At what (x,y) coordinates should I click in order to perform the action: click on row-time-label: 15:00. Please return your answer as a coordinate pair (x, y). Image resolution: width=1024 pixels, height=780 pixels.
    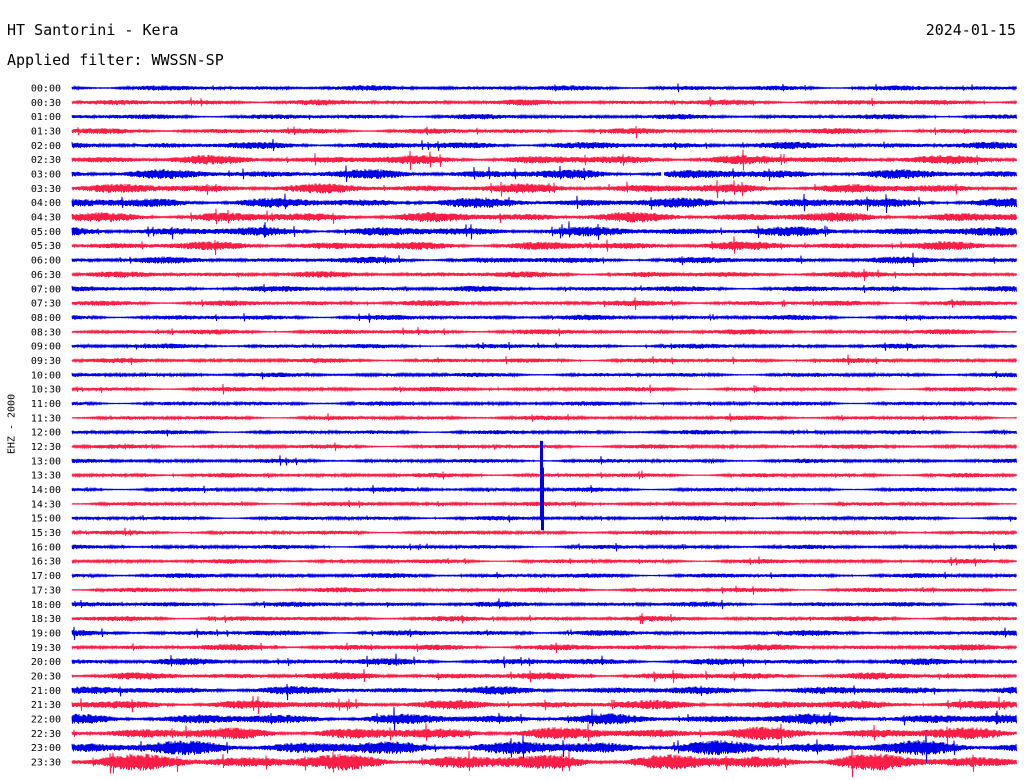
    Looking at the image, I should click on (46, 519).